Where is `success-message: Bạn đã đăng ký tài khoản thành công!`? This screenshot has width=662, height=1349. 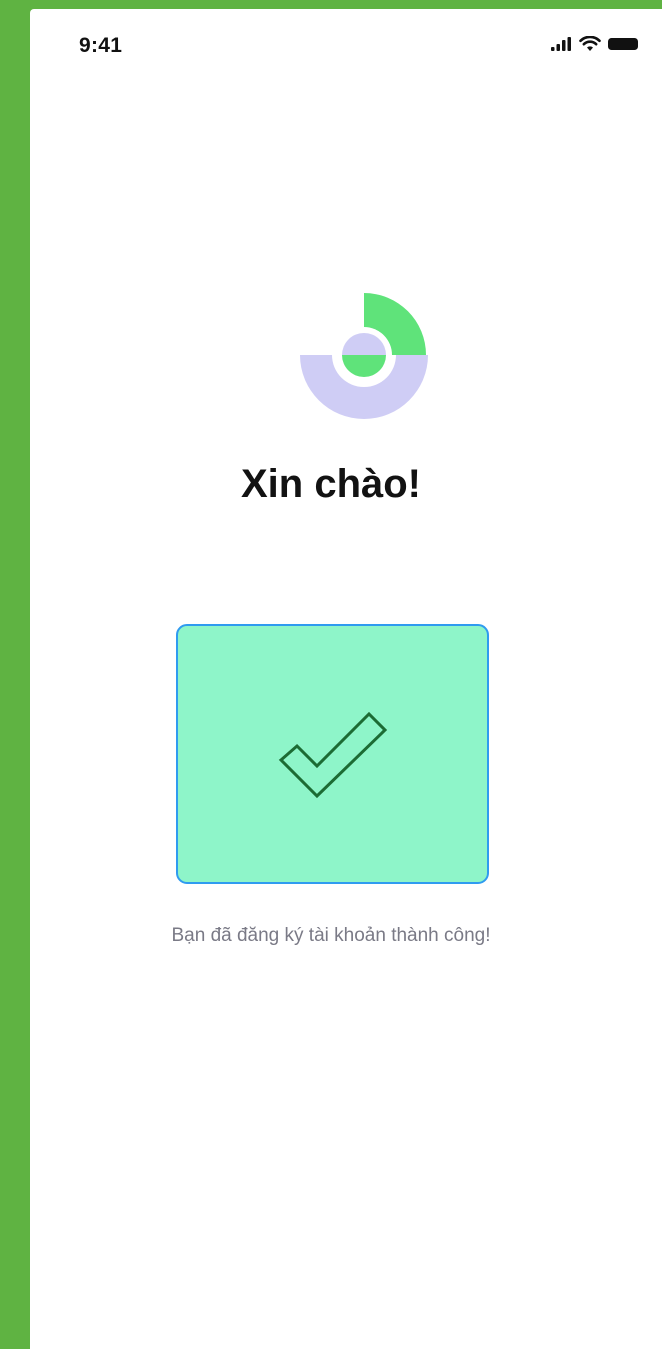 success-message: Bạn đã đăng ký tài khoản thành công! is located at coordinates (331, 935).